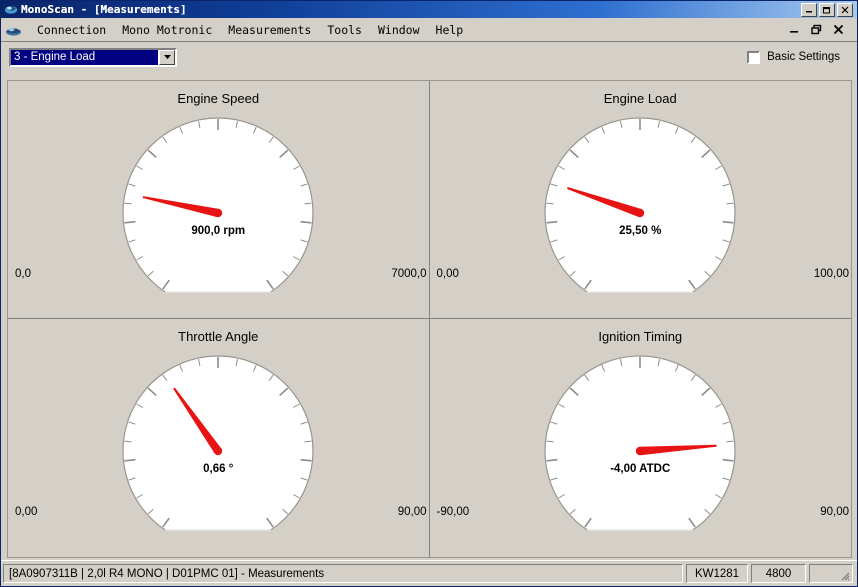  What do you see at coordinates (218, 336) in the screenshot?
I see `gauge-title: Throttle Angle` at bounding box center [218, 336].